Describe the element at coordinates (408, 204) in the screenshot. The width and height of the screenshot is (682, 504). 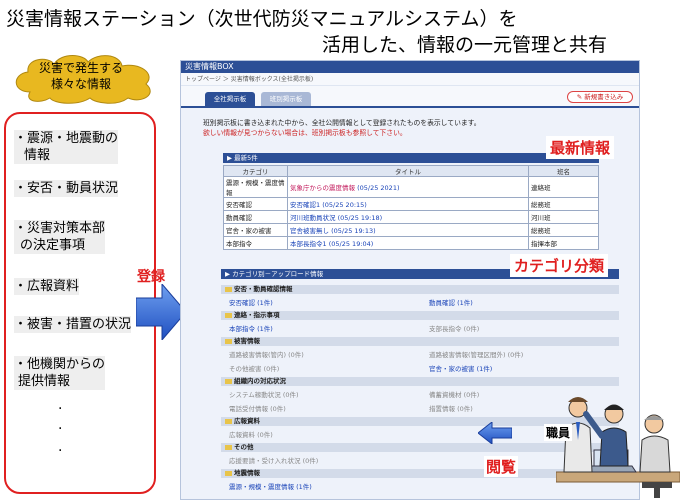
I see `row-title-link: 安否確認1 (05/25 20:15)` at that location.